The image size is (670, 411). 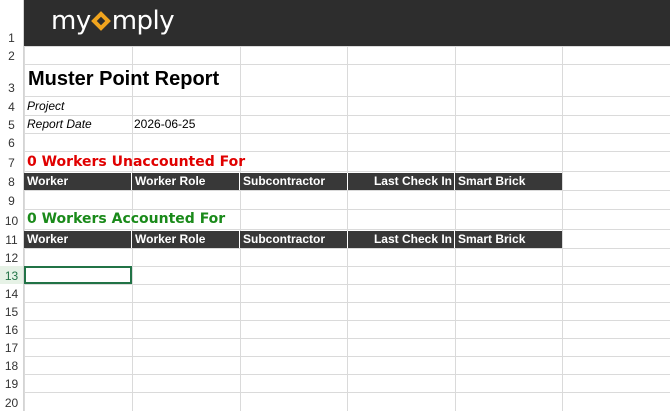 What do you see at coordinates (12, 347) in the screenshot?
I see `row-header: 17` at bounding box center [12, 347].